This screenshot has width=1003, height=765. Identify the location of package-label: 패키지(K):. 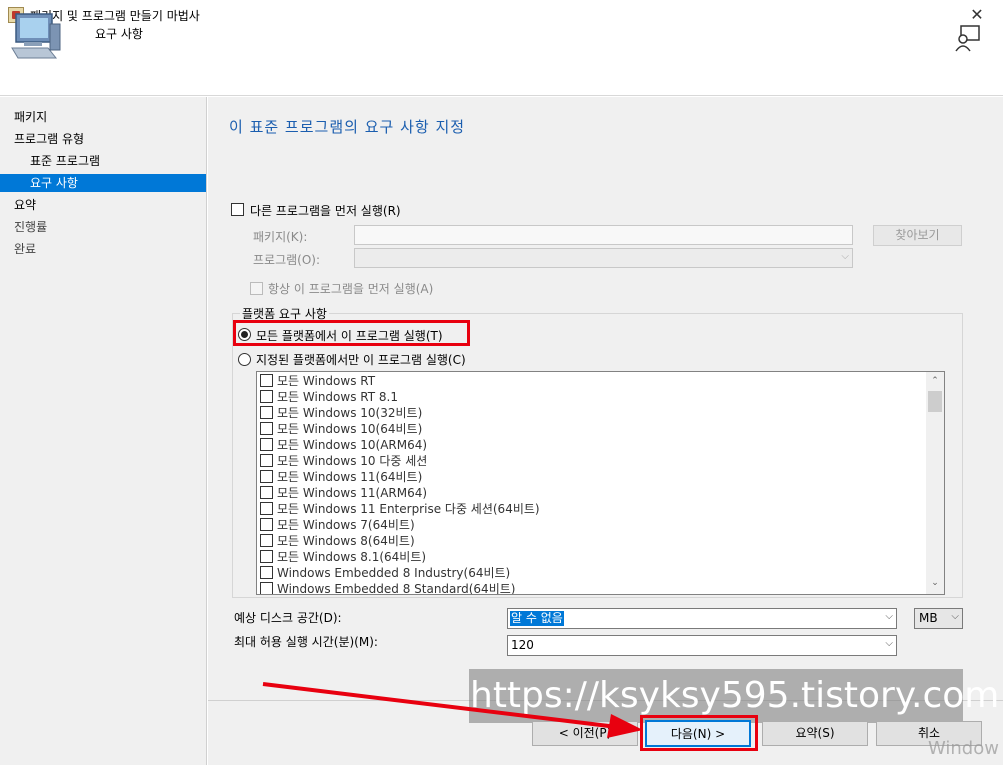
(280, 237).